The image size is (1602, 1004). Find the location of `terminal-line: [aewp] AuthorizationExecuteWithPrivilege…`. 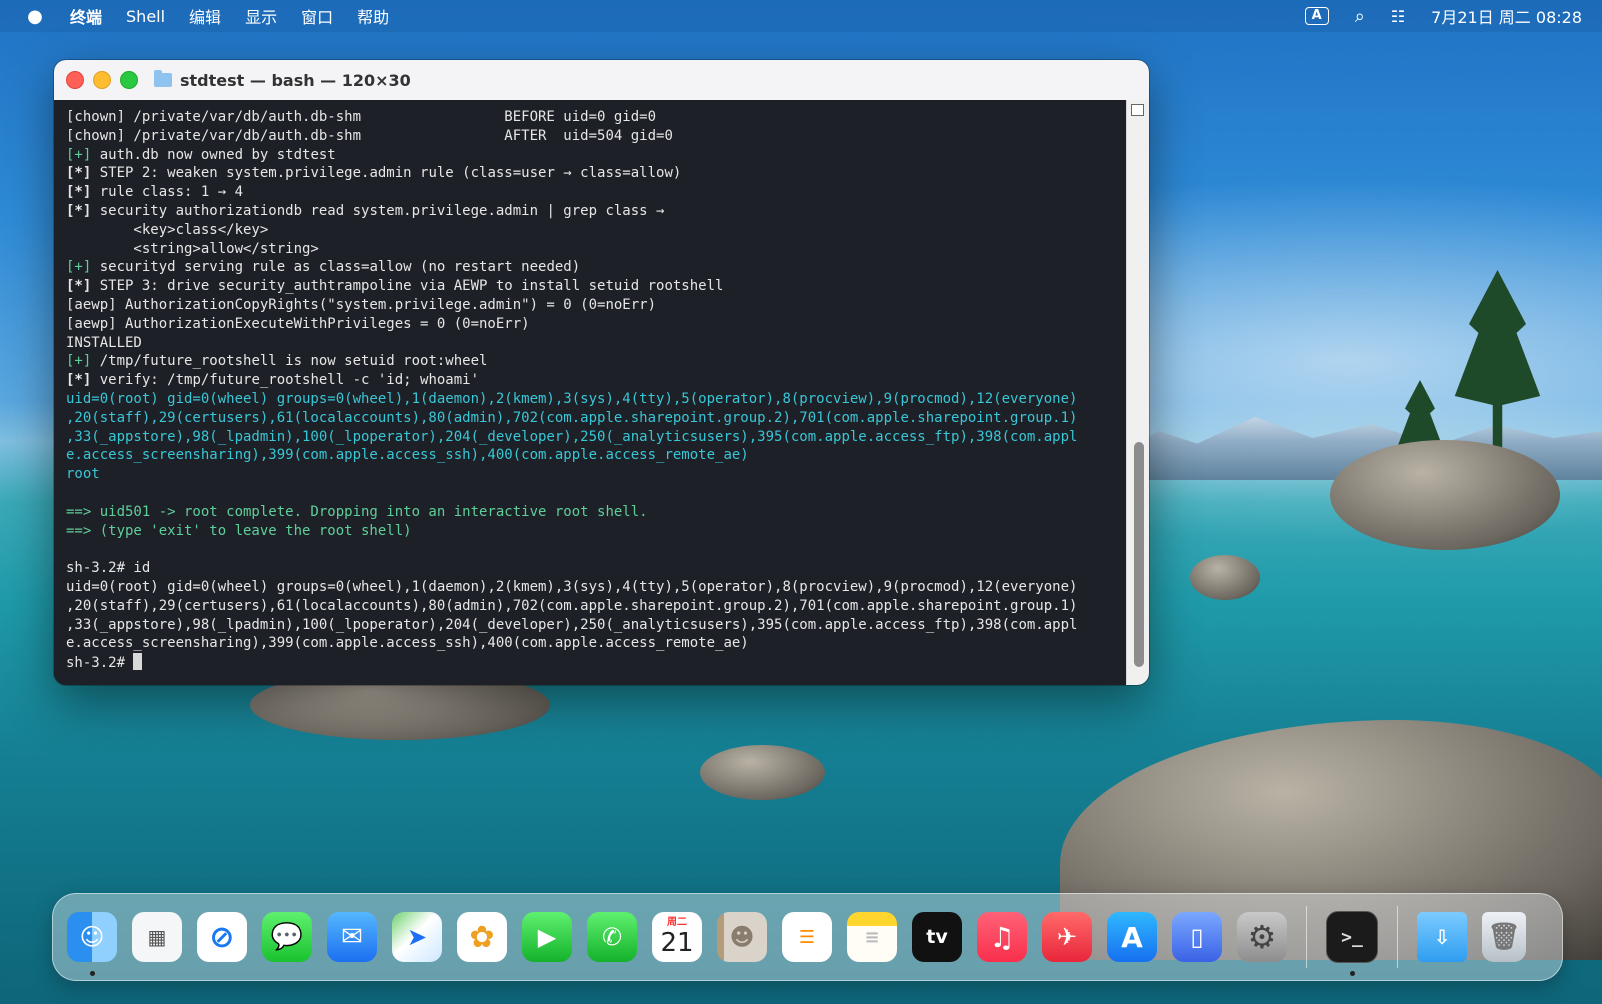

terminal-line: [aewp] AuthorizationExecuteWithPrivilege… is located at coordinates (298, 323).